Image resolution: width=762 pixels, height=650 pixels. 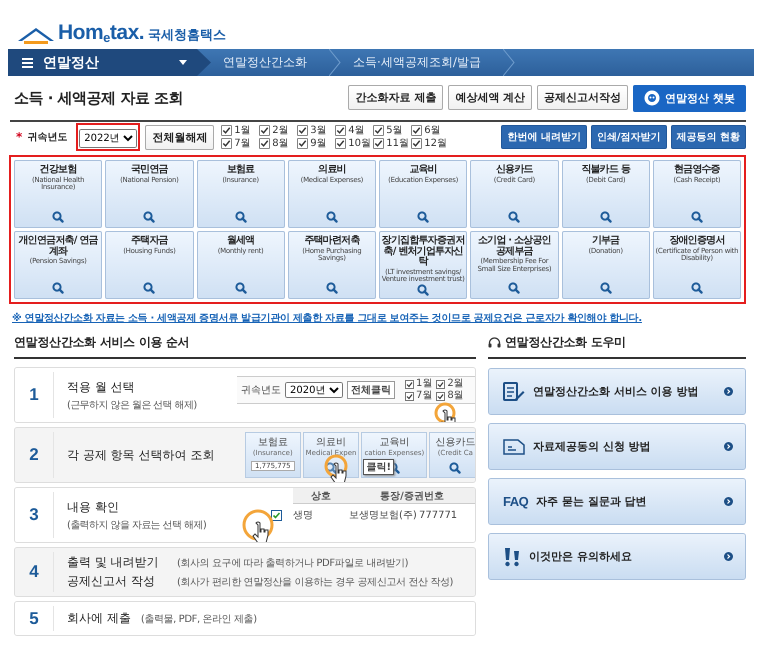 What do you see at coordinates (697, 170) in the screenshot?
I see `category-name: 현금영수증` at bounding box center [697, 170].